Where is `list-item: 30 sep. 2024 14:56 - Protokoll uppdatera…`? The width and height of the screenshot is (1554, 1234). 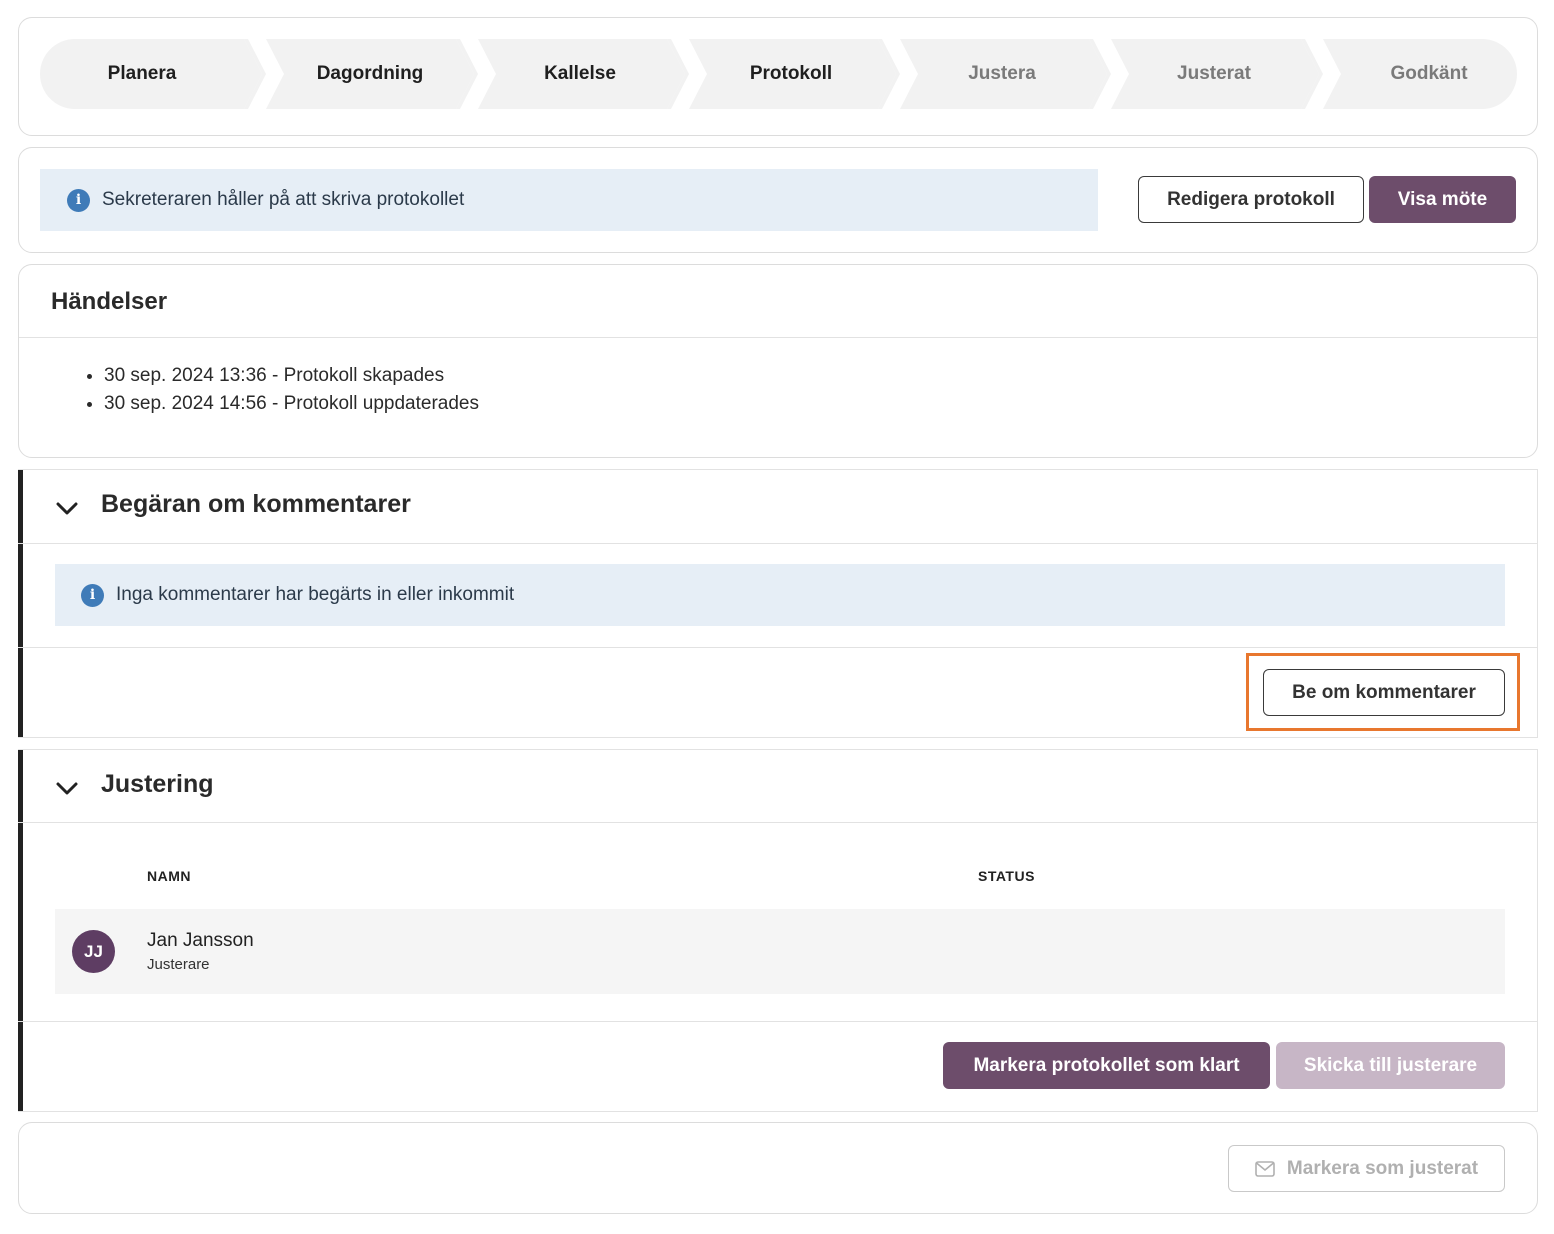 list-item: 30 sep. 2024 14:56 - Protokoll uppdatera… is located at coordinates (291, 404).